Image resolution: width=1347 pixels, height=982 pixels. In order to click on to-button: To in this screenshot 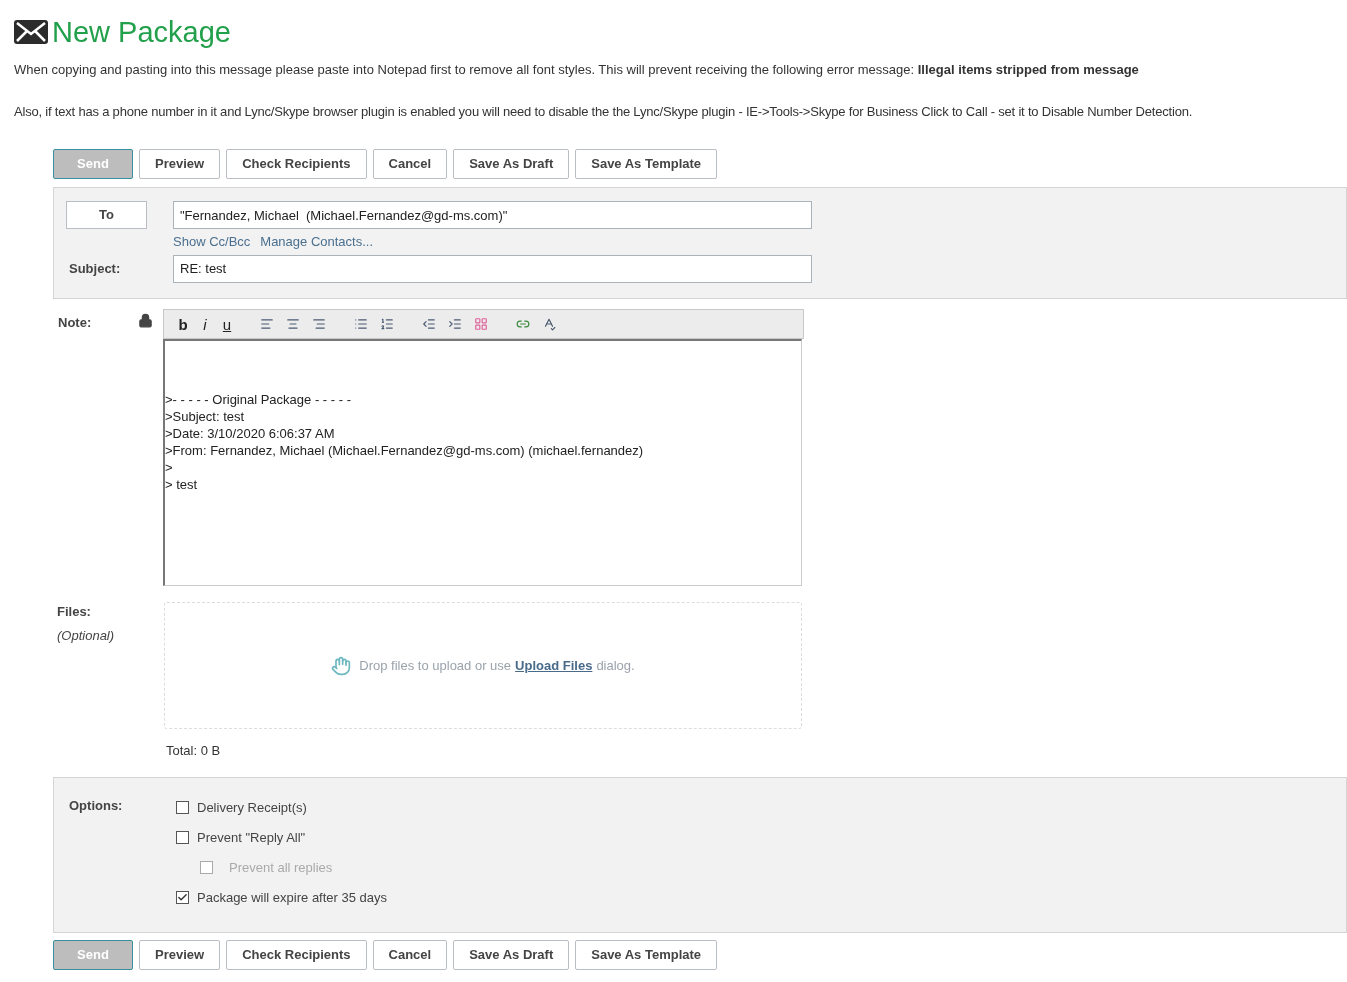, I will do `click(106, 215)`.